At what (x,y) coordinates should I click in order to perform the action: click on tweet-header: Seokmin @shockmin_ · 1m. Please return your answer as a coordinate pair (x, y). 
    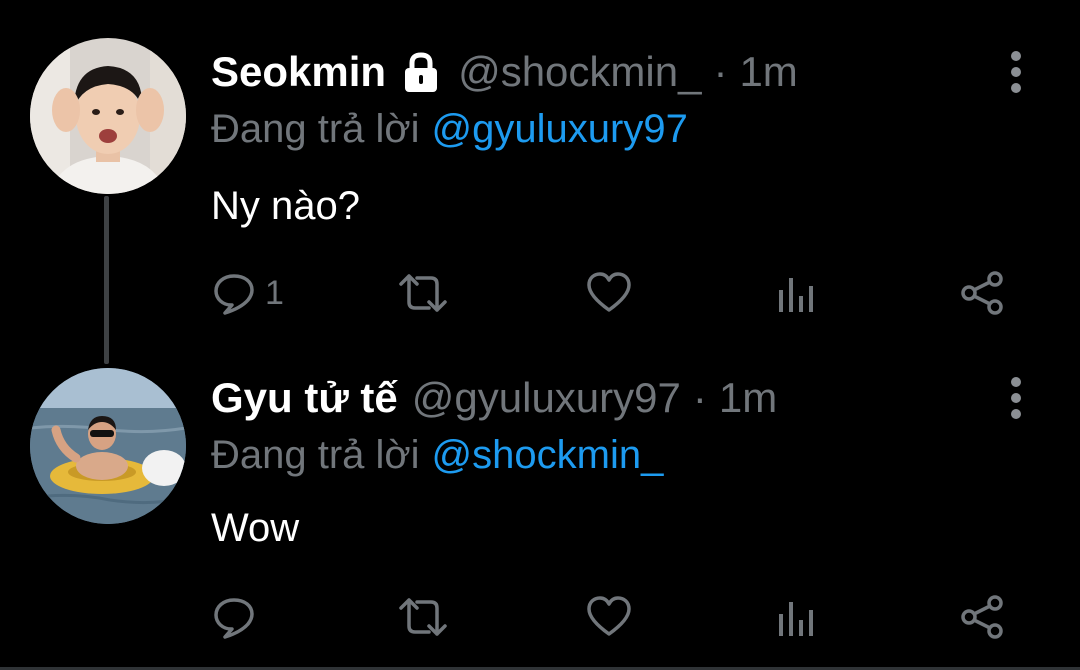
    Looking at the image, I should click on (504, 72).